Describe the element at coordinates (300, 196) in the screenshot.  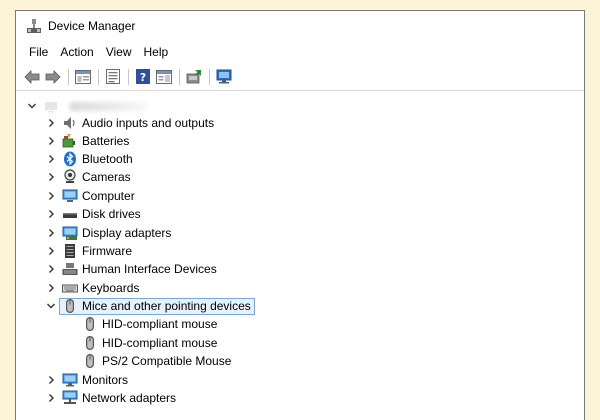
I see `category-computer: Computer` at that location.